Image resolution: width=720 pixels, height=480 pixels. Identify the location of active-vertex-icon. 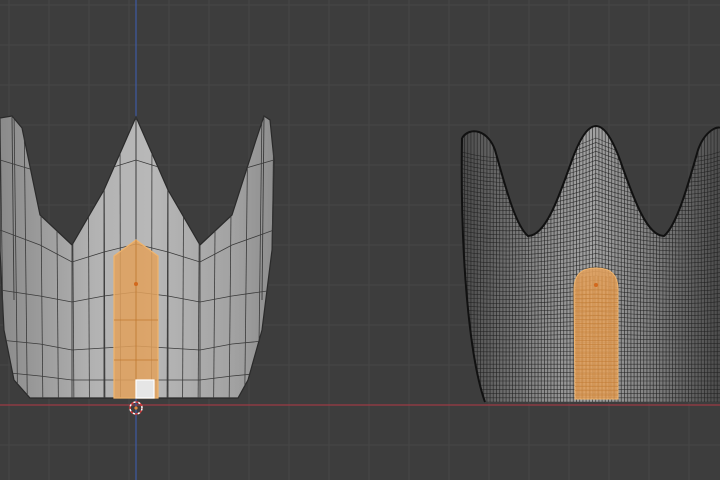
(145, 389).